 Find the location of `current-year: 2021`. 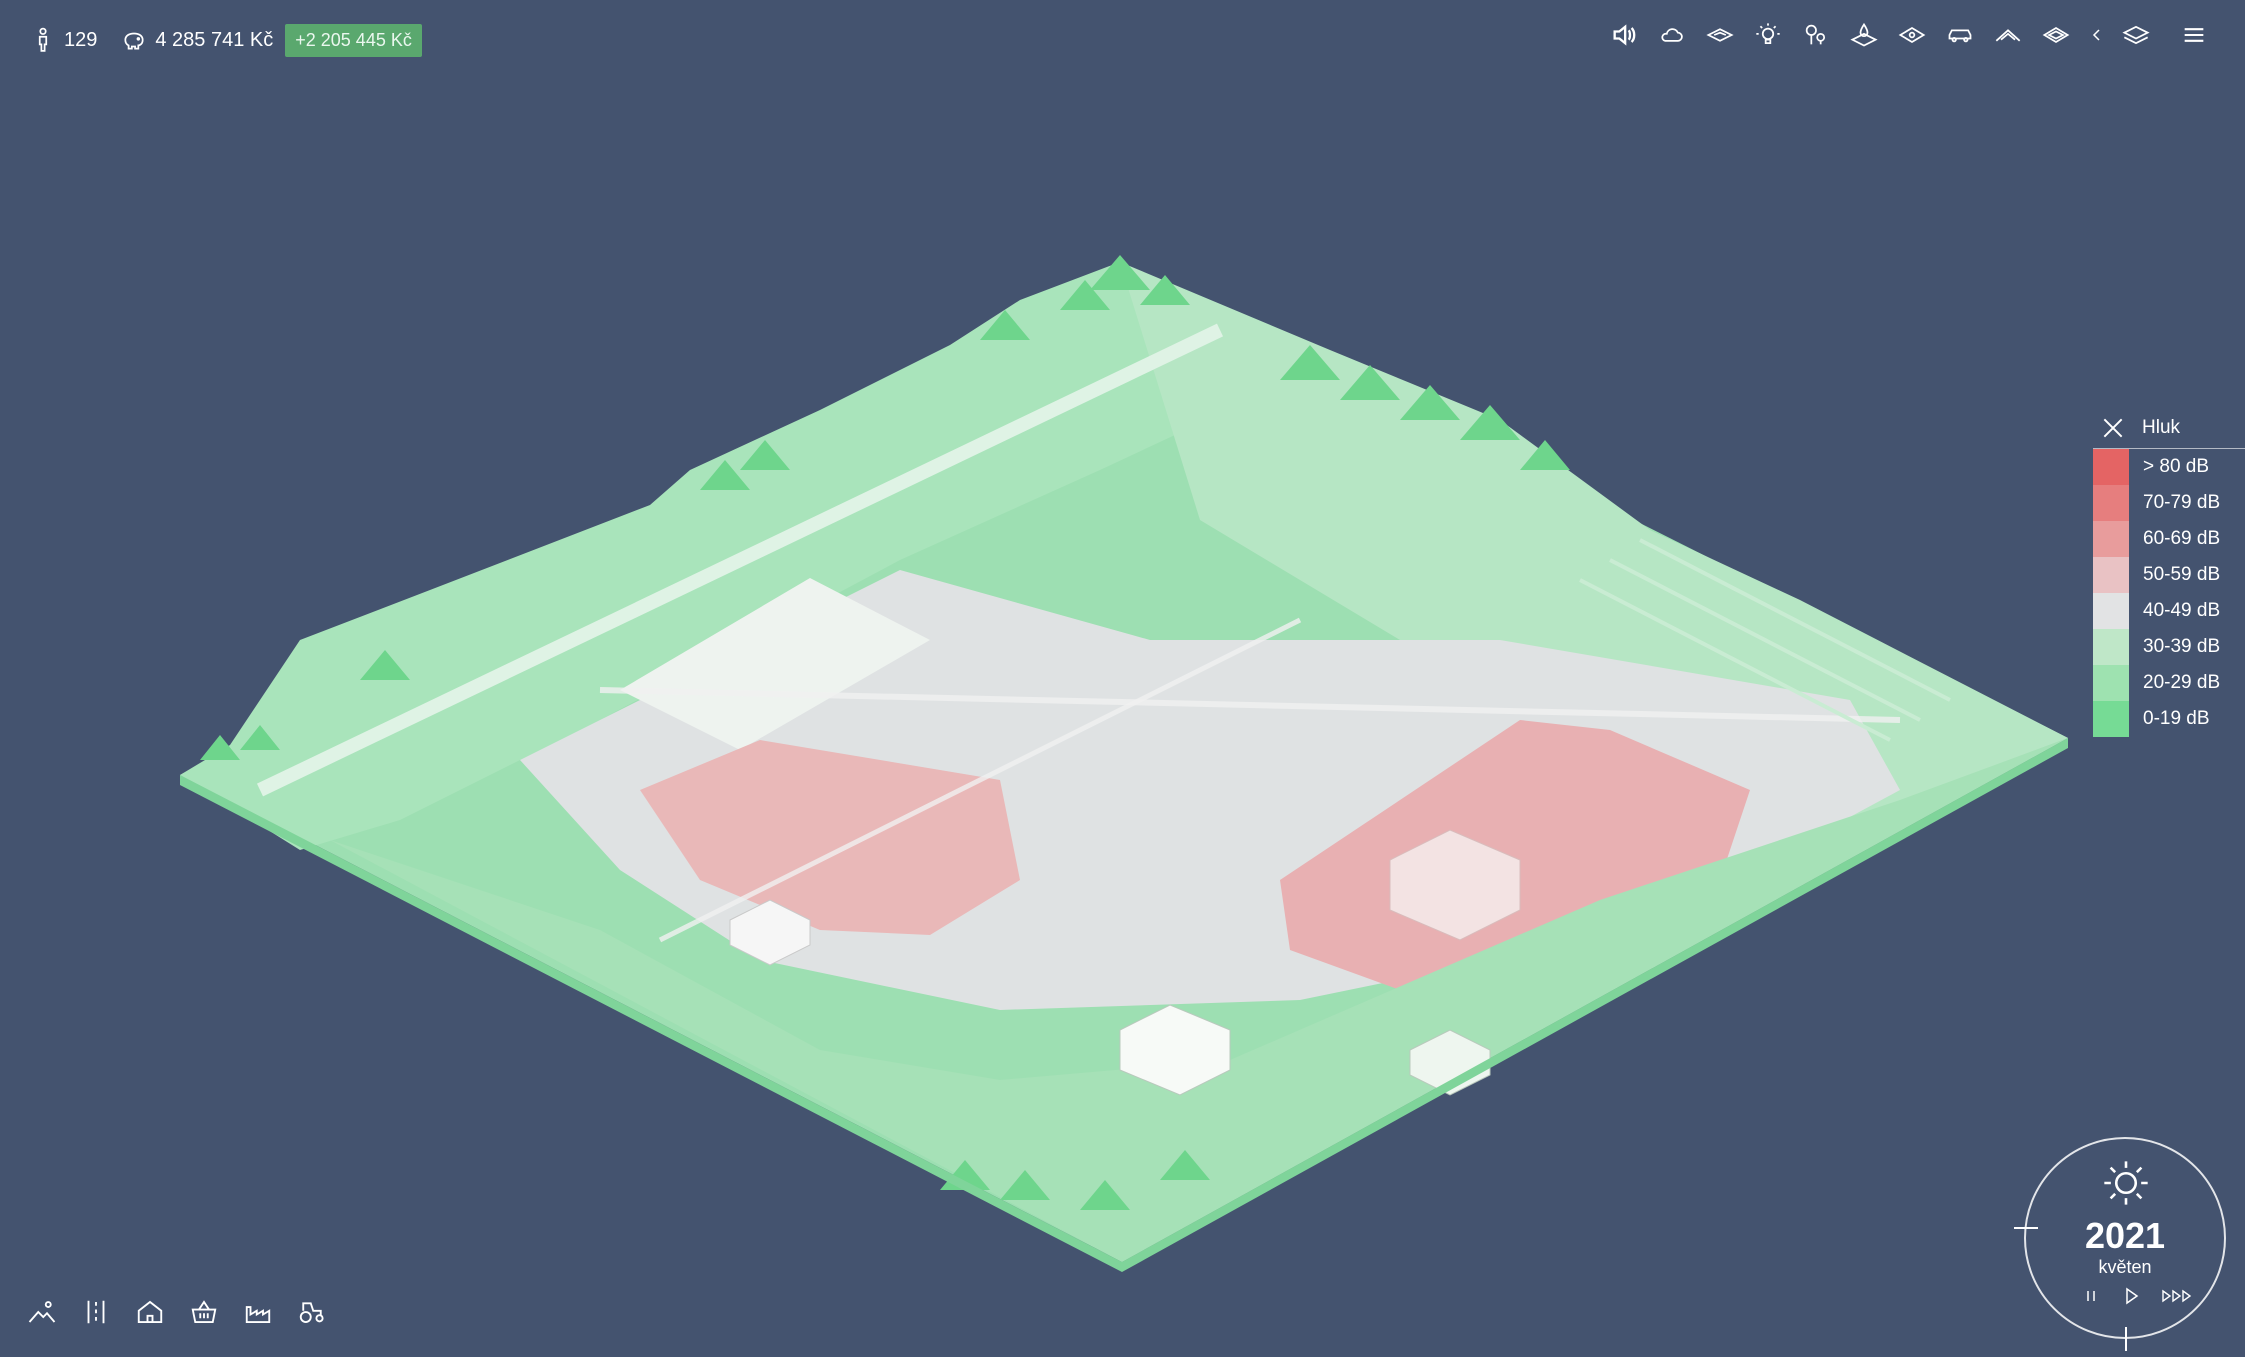

current-year: 2021 is located at coordinates (2125, 1235).